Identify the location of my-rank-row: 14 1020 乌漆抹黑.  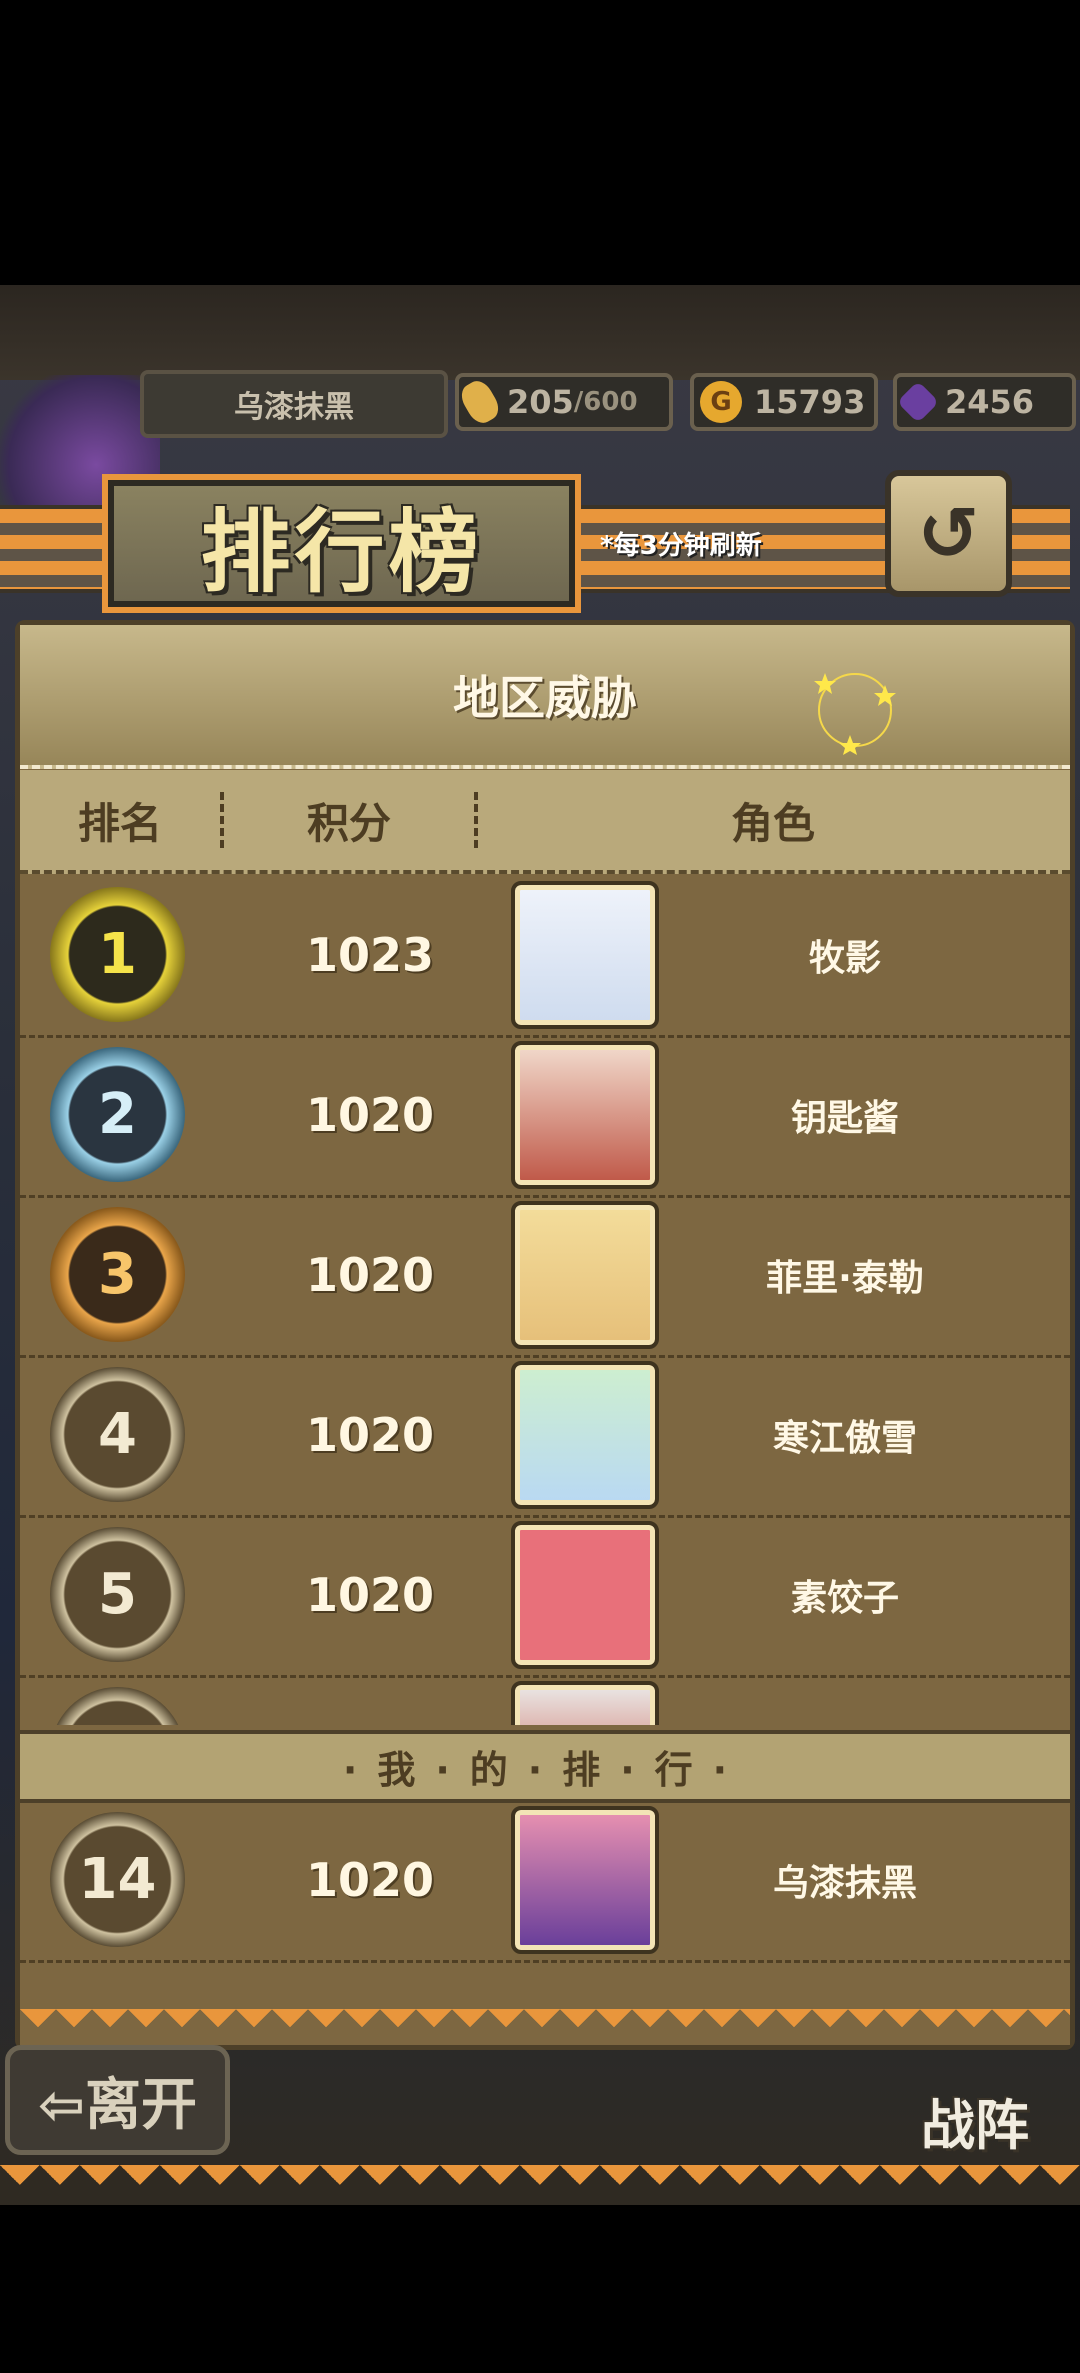
(545, 1881).